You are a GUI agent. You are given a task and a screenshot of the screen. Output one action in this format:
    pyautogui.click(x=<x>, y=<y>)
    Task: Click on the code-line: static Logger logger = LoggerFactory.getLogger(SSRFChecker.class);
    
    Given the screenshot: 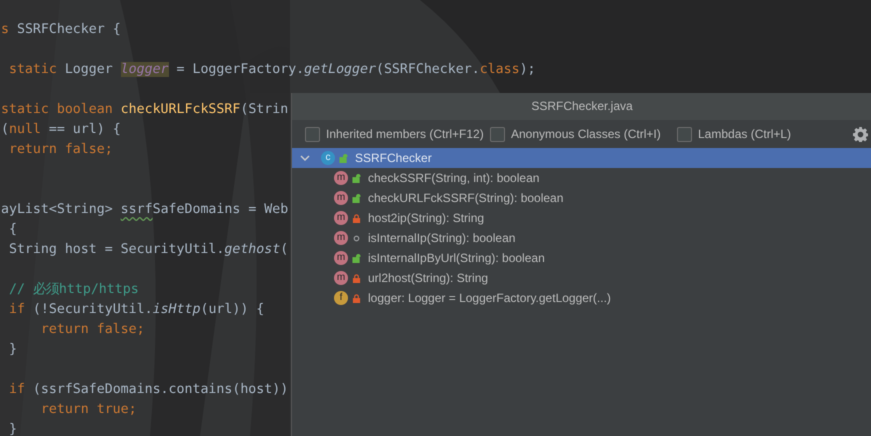 What is the action you would take?
    pyautogui.click(x=272, y=70)
    